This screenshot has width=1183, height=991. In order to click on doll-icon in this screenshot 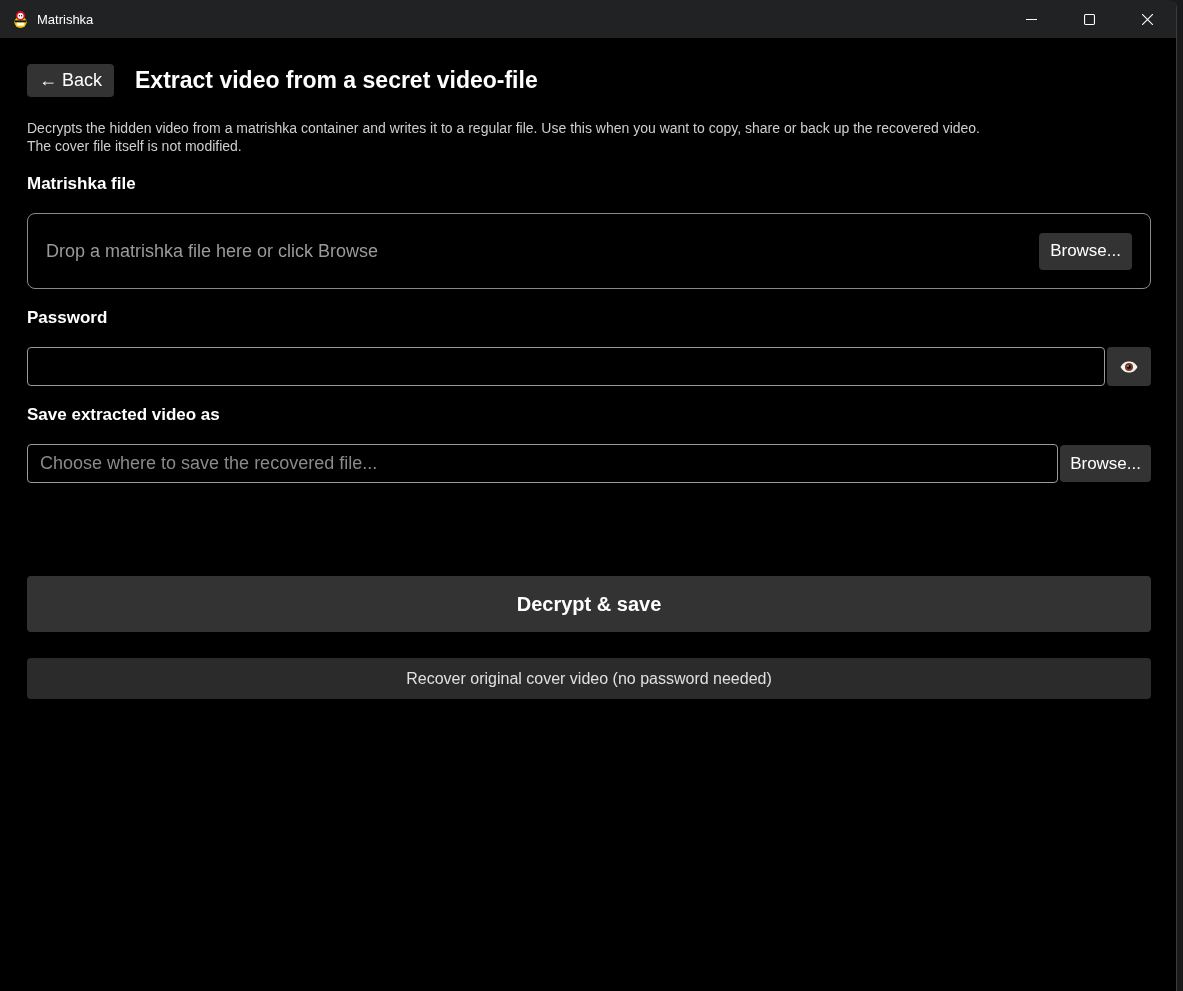, I will do `click(20, 19)`.